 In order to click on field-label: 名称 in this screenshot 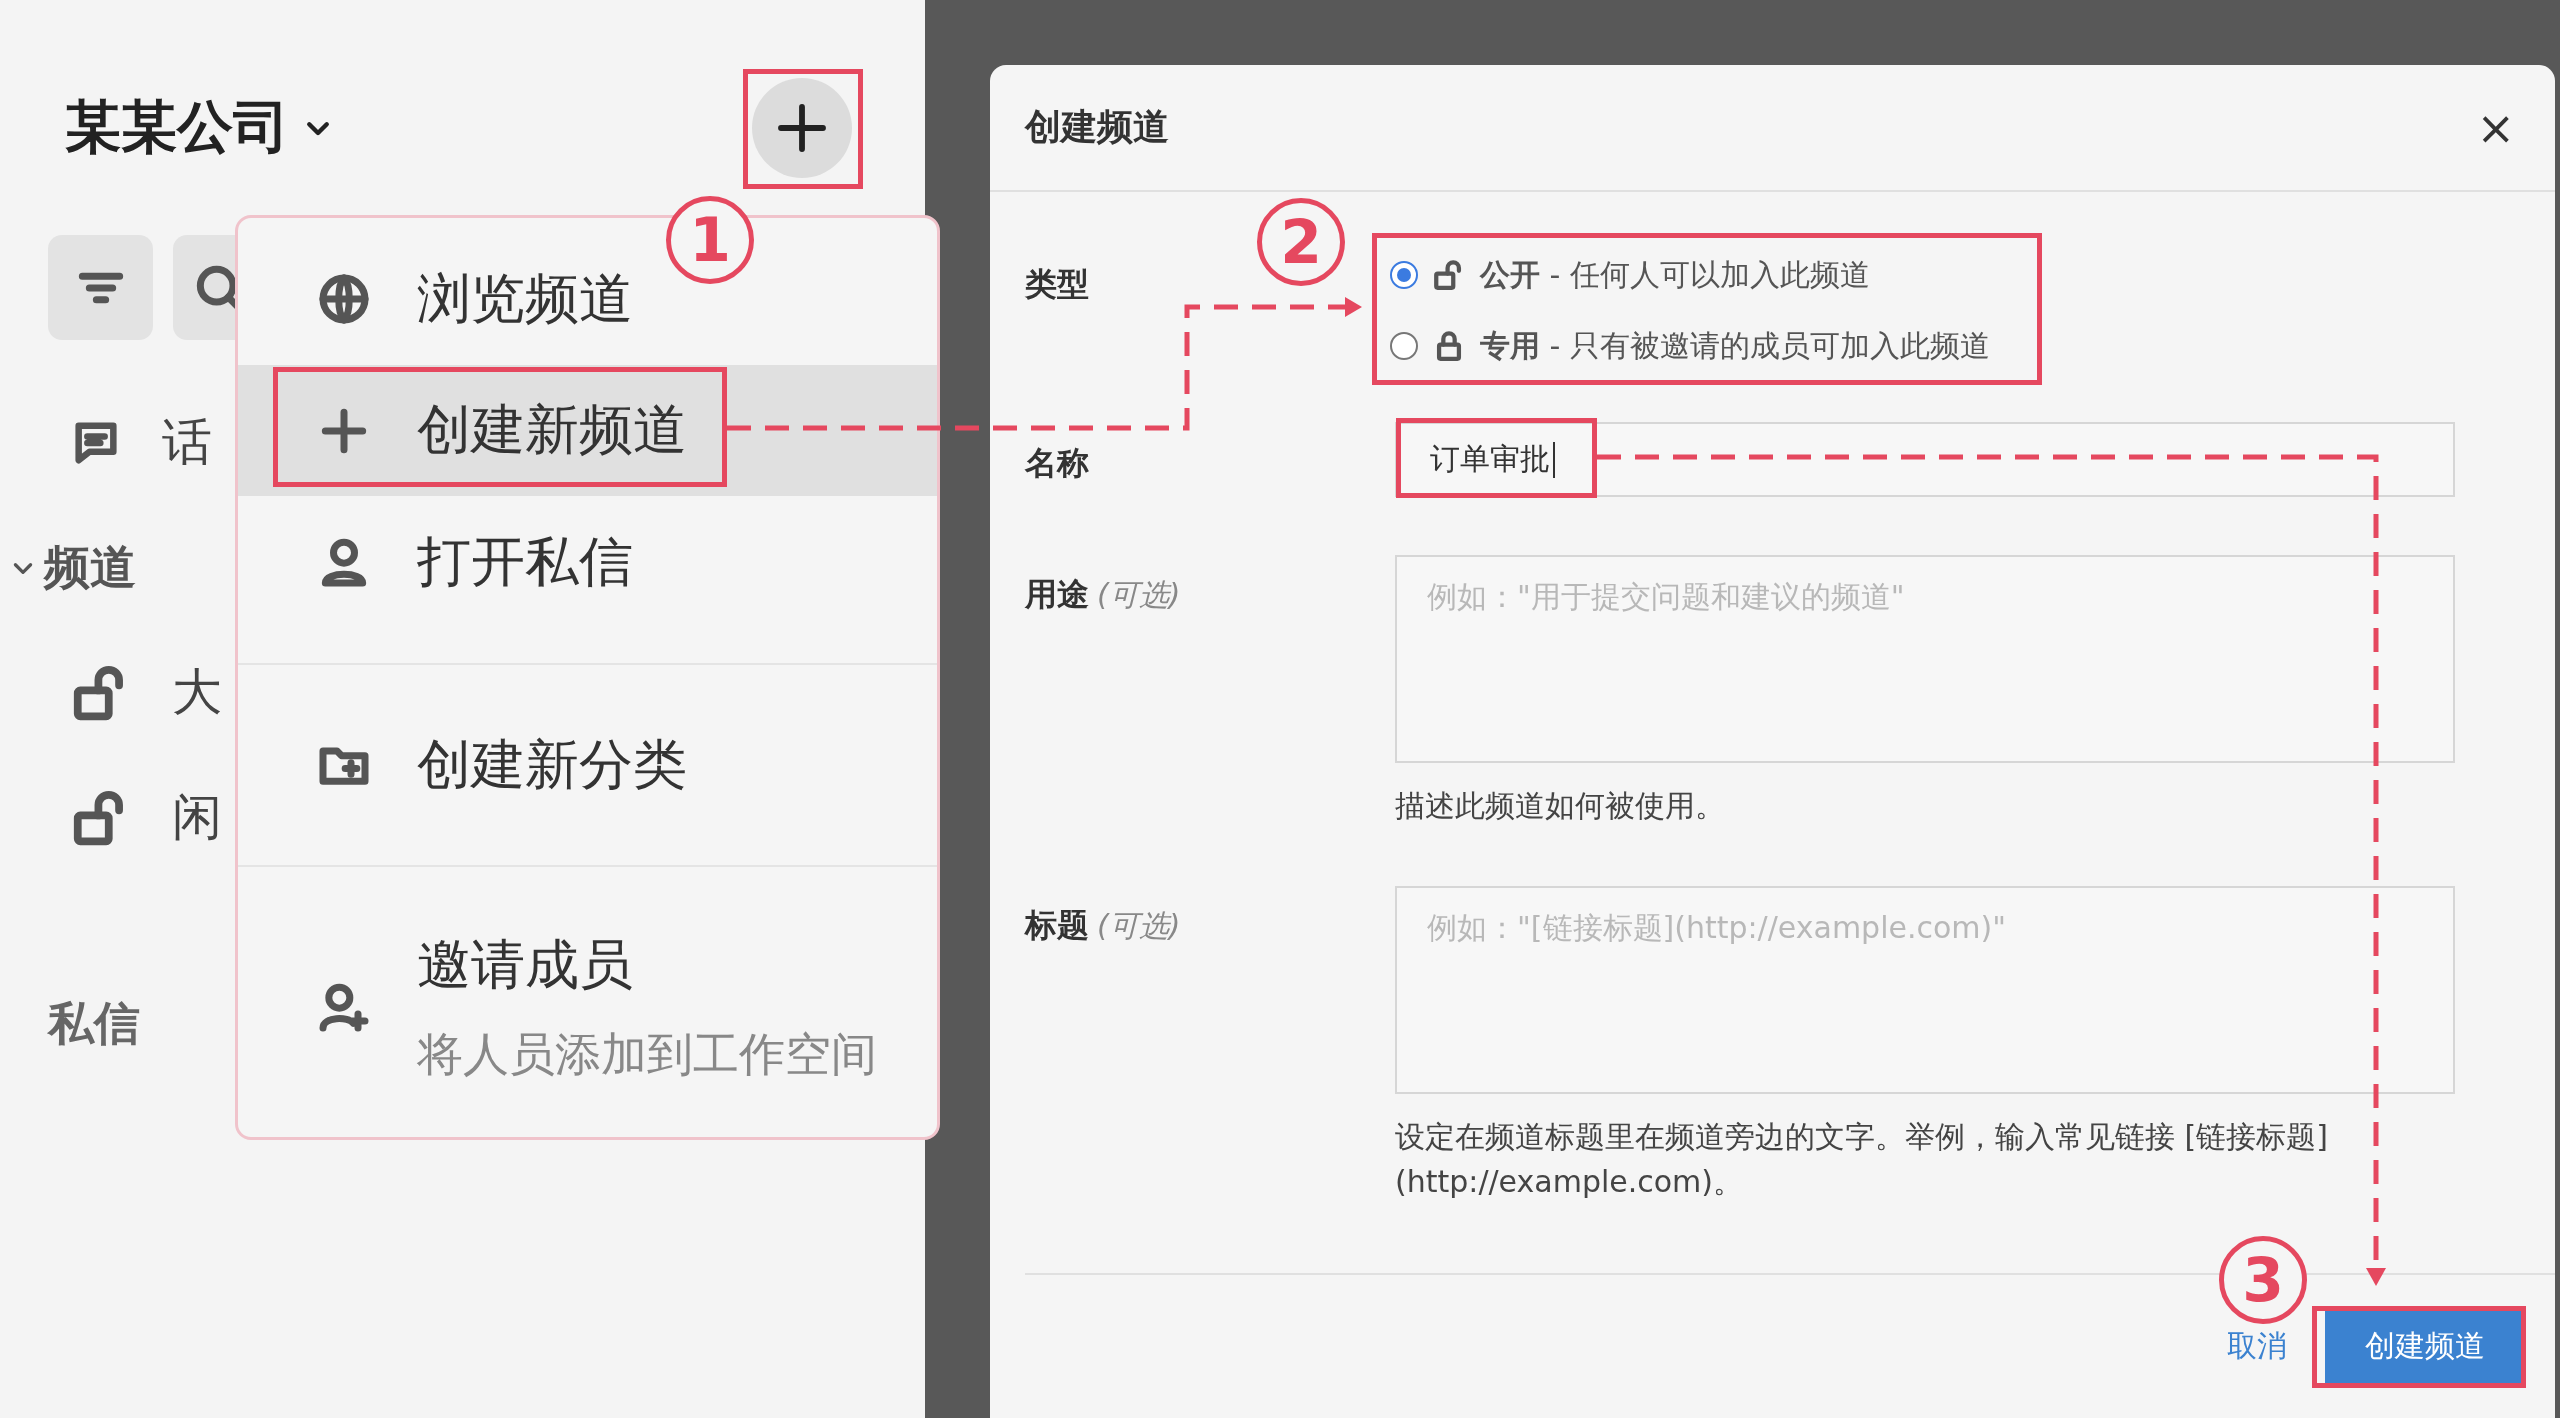, I will do `click(1057, 463)`.